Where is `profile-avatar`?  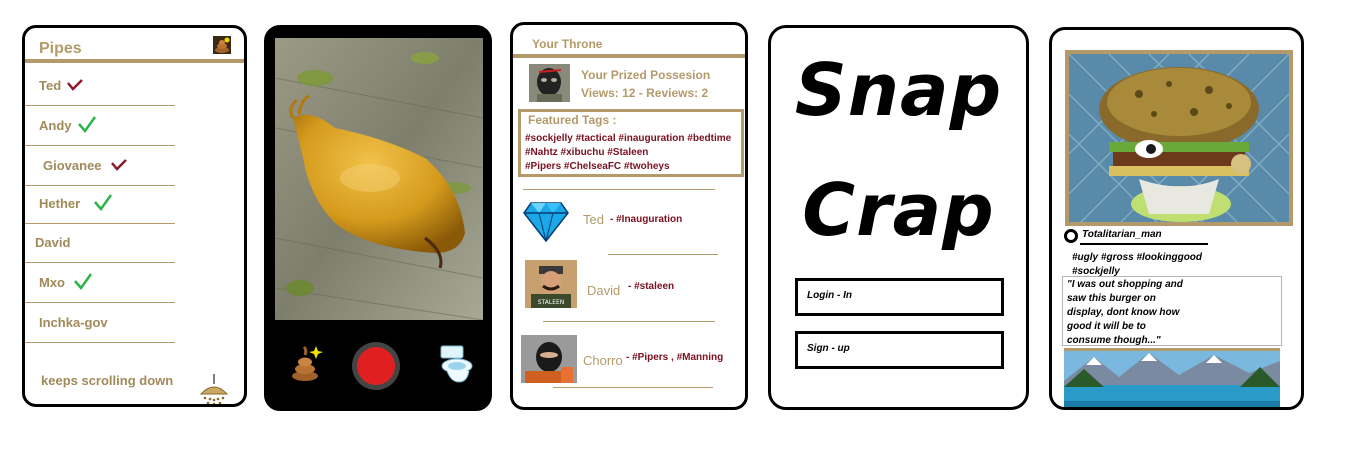 profile-avatar is located at coordinates (549, 83).